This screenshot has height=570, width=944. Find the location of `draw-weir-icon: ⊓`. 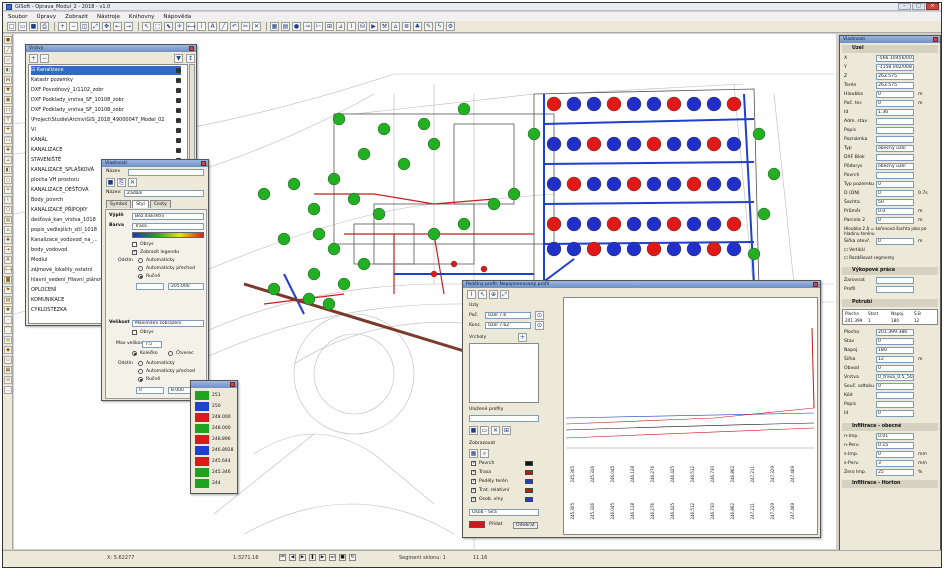

draw-weir-icon: ⊓ is located at coordinates (8, 110).